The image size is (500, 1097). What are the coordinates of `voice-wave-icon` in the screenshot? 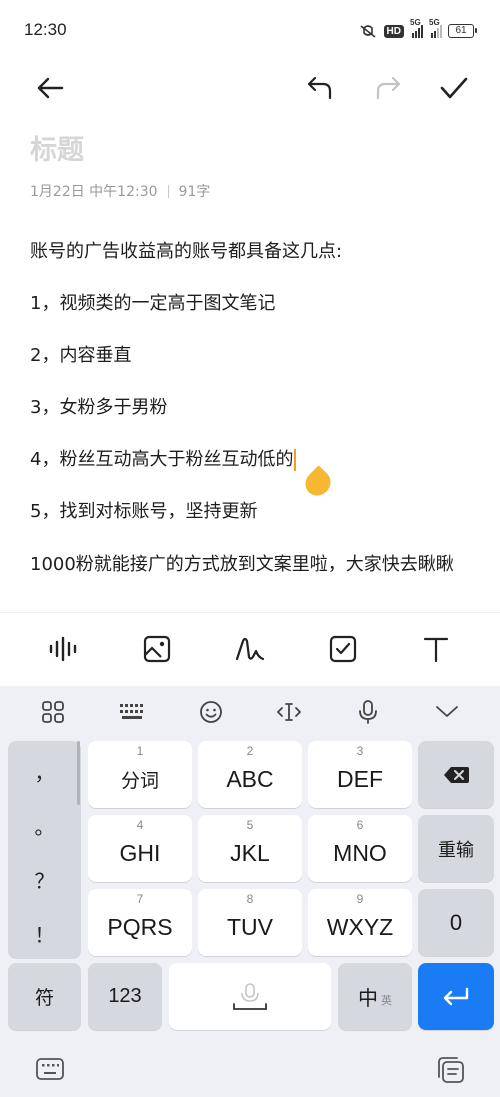 It's located at (63, 648).